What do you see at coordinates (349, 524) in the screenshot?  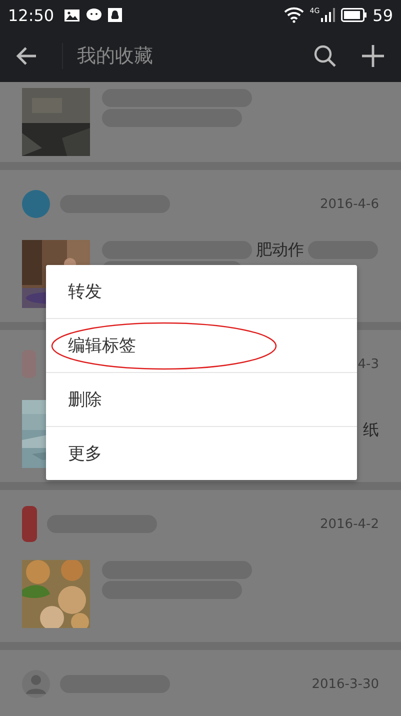 I see `date-label: 2016-4-2` at bounding box center [349, 524].